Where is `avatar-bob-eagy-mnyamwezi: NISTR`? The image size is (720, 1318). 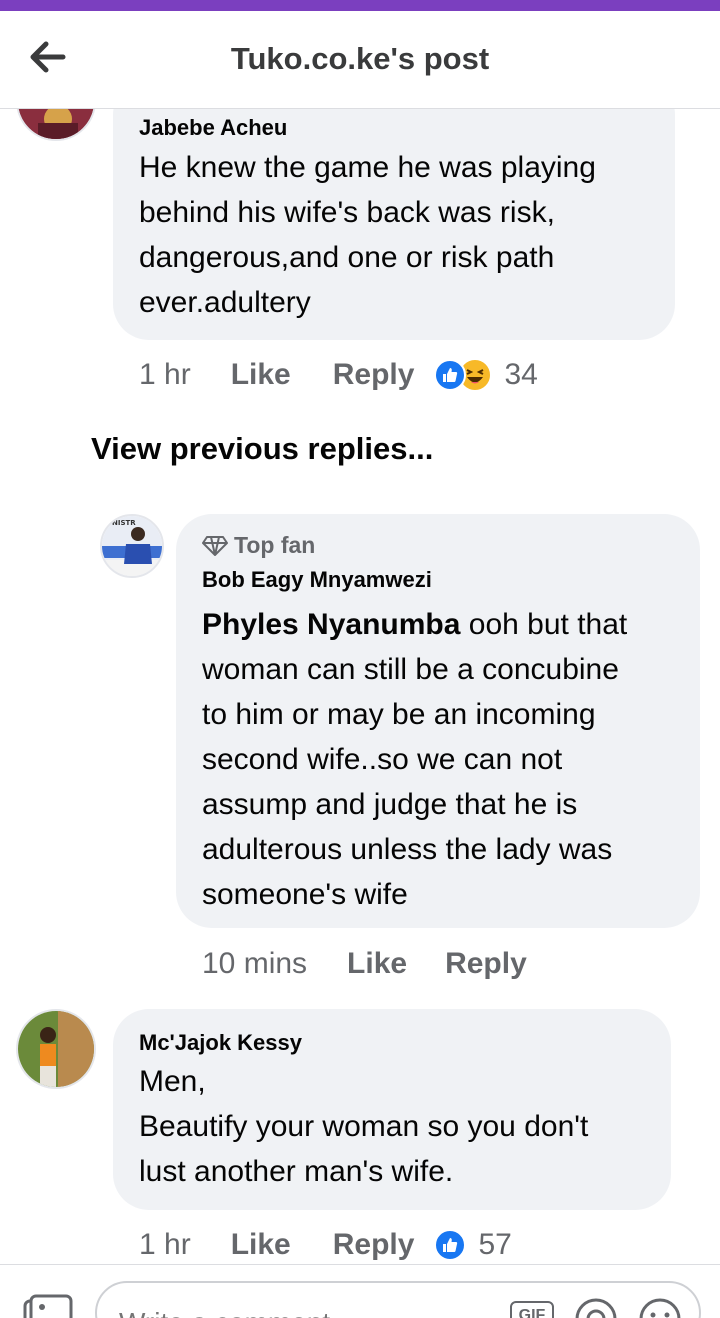 avatar-bob-eagy-mnyamwezi: NISTR is located at coordinates (132, 546).